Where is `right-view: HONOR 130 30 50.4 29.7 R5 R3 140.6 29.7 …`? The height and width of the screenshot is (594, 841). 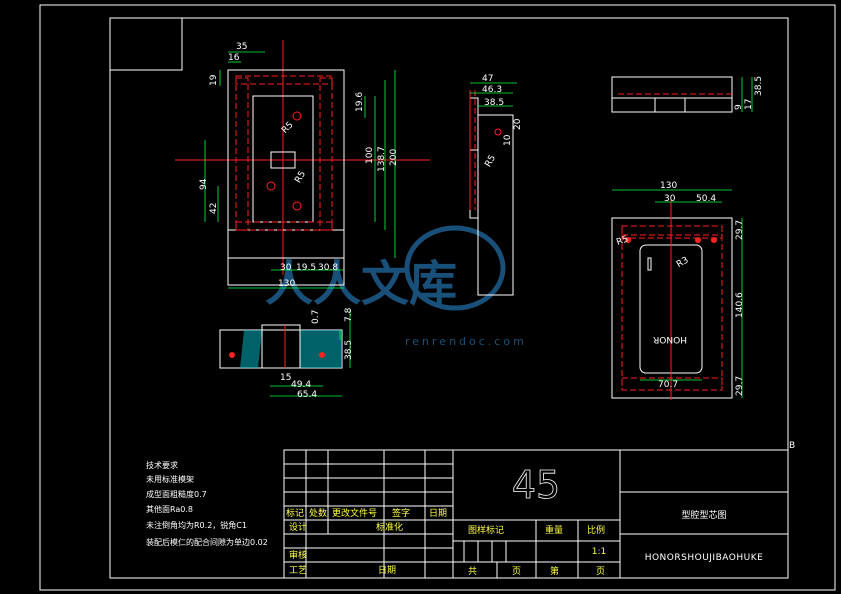 right-view: HONOR 130 30 50.4 29.7 R5 R3 140.6 29.7 … is located at coordinates (678, 290).